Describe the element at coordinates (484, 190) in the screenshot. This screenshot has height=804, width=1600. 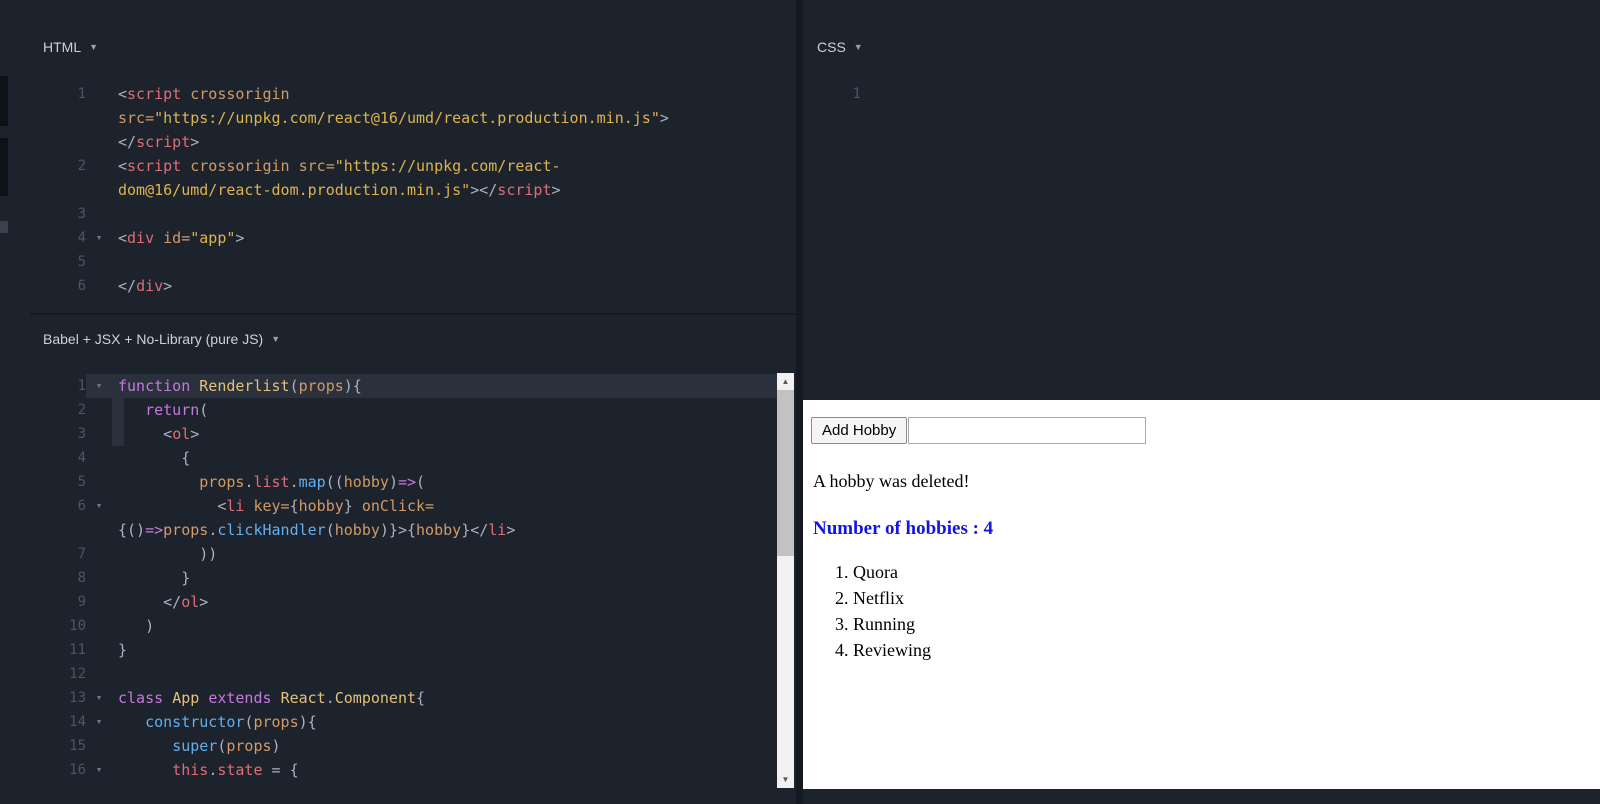
I see `code-token: ></` at that location.